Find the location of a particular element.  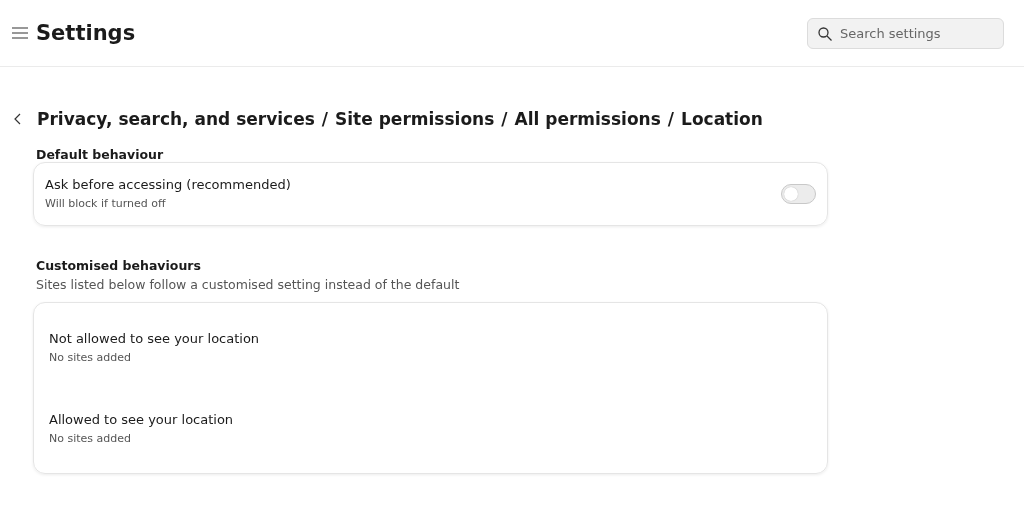

breadcrumb-item: All permissions is located at coordinates (587, 119).